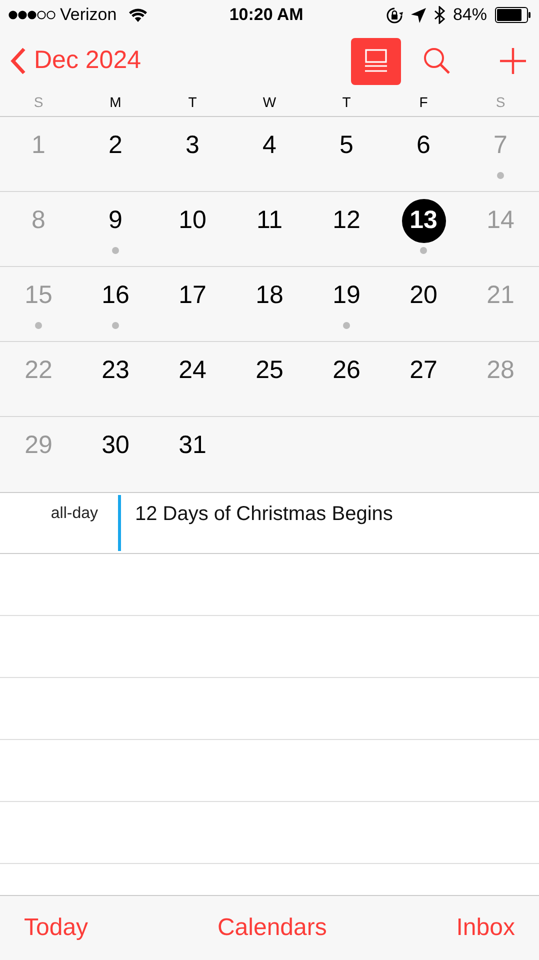 The height and width of the screenshot is (960, 539). What do you see at coordinates (74, 513) in the screenshot?
I see `all-day-label: all-day` at bounding box center [74, 513].